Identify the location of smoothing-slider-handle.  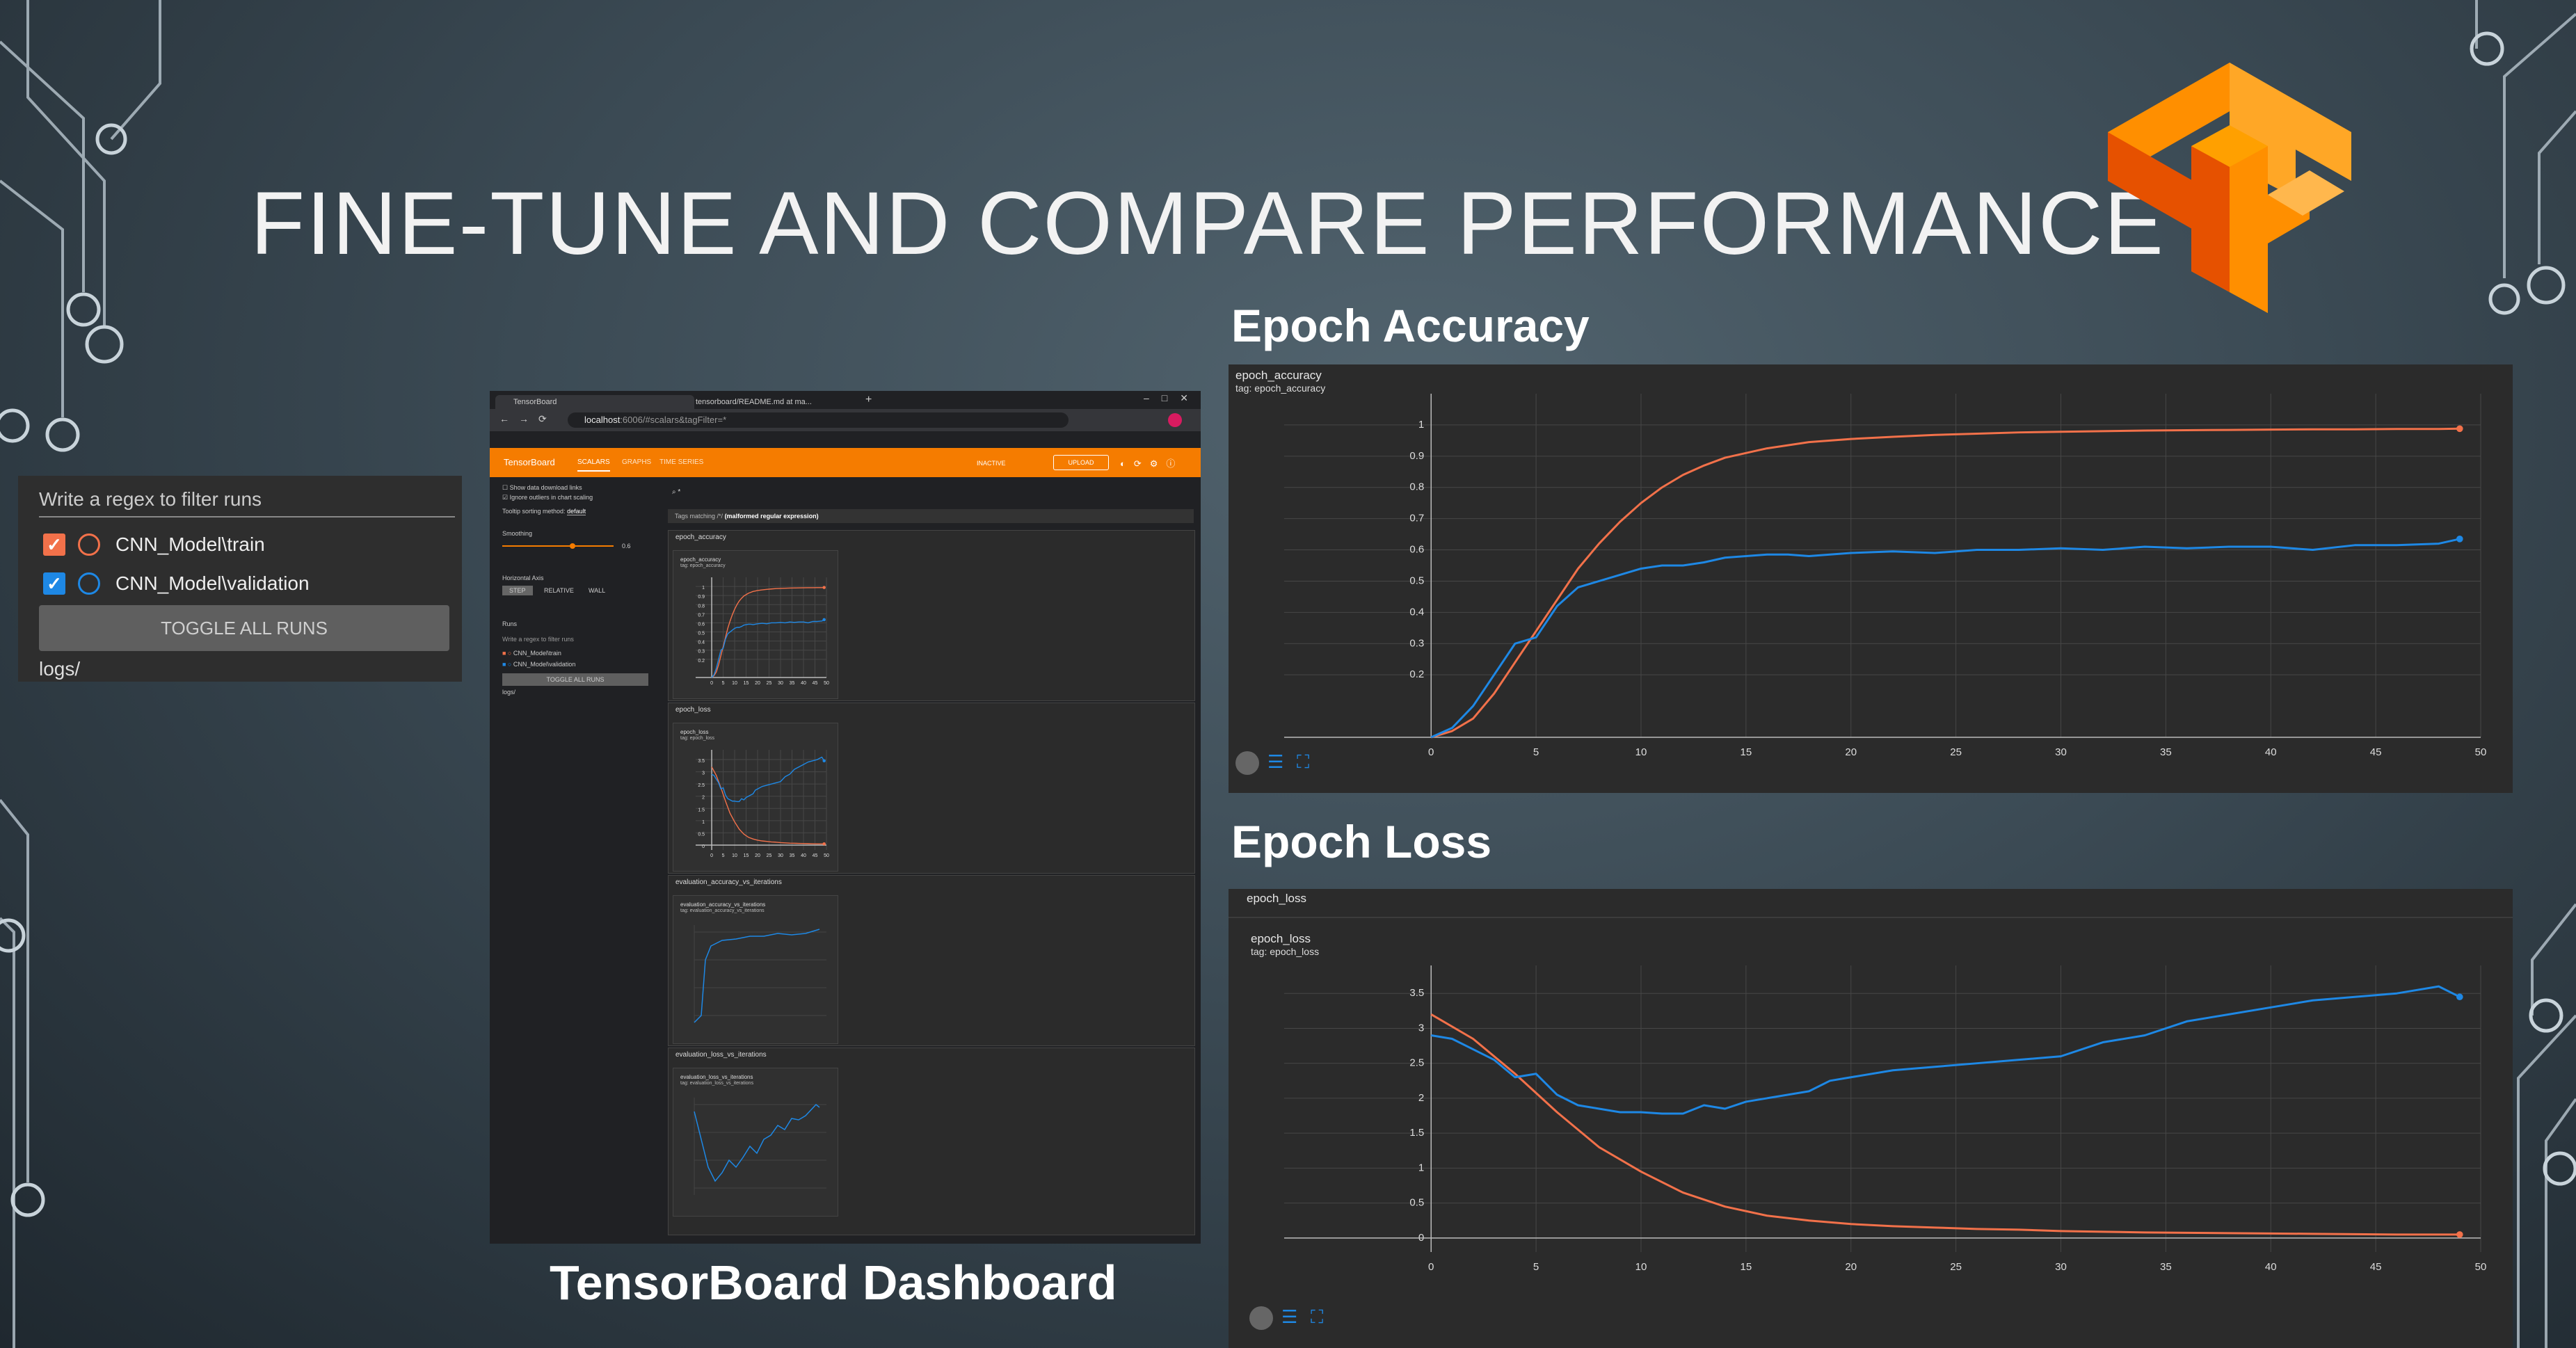
(572, 546).